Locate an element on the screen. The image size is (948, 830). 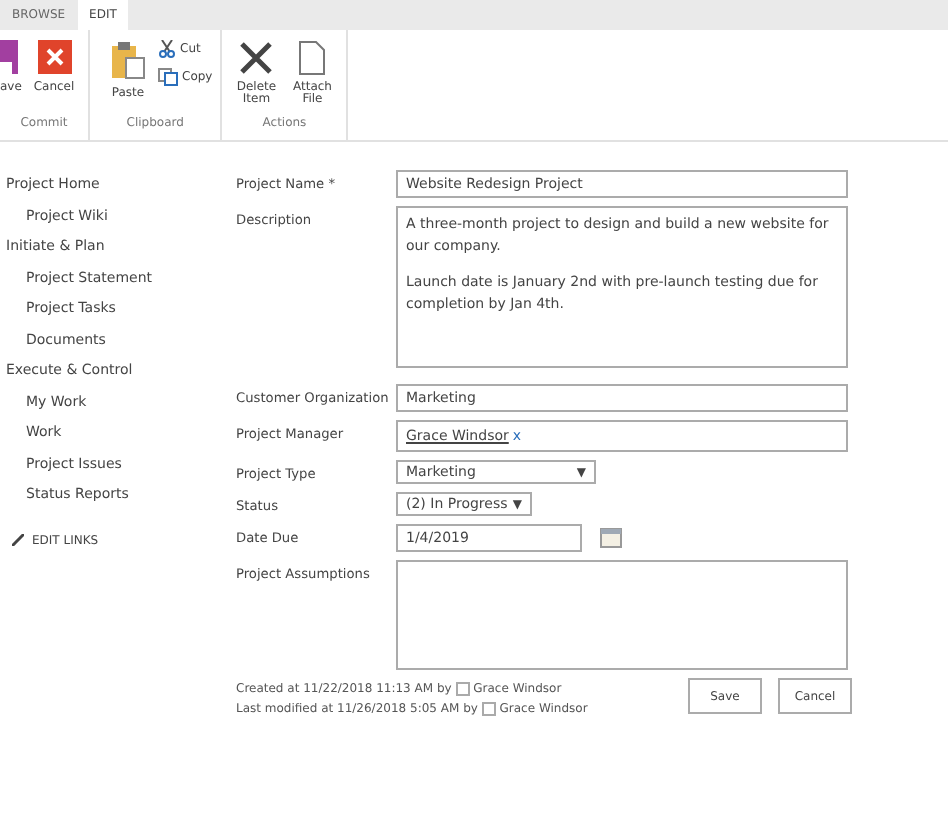
text-area is located at coordinates (622, 615).